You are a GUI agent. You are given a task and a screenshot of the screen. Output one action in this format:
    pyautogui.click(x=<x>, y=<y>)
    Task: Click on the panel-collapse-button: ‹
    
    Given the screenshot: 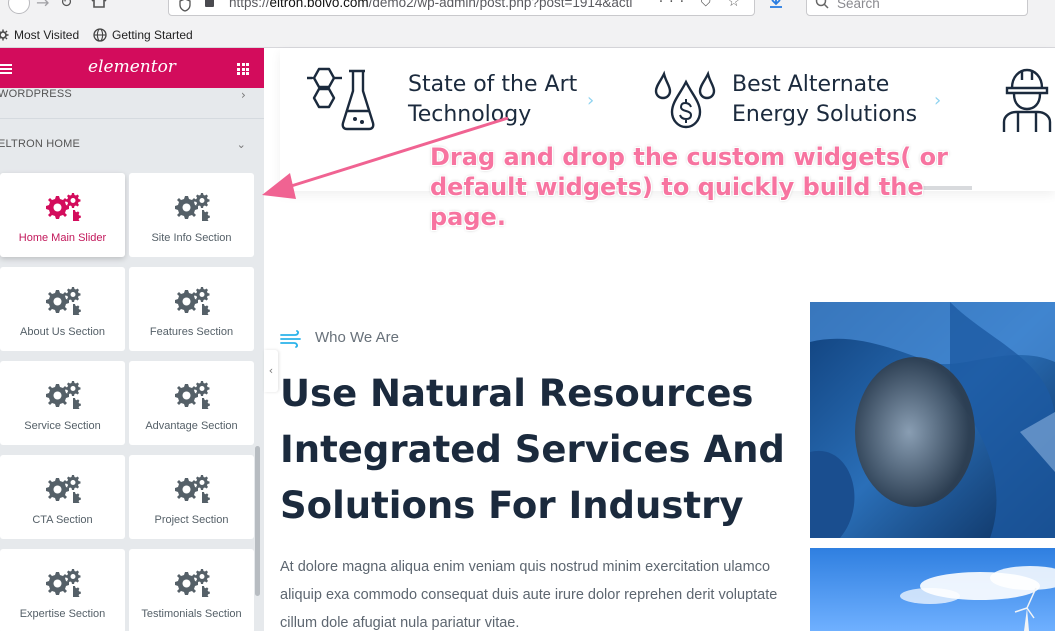 What is the action you would take?
    pyautogui.click(x=271, y=371)
    